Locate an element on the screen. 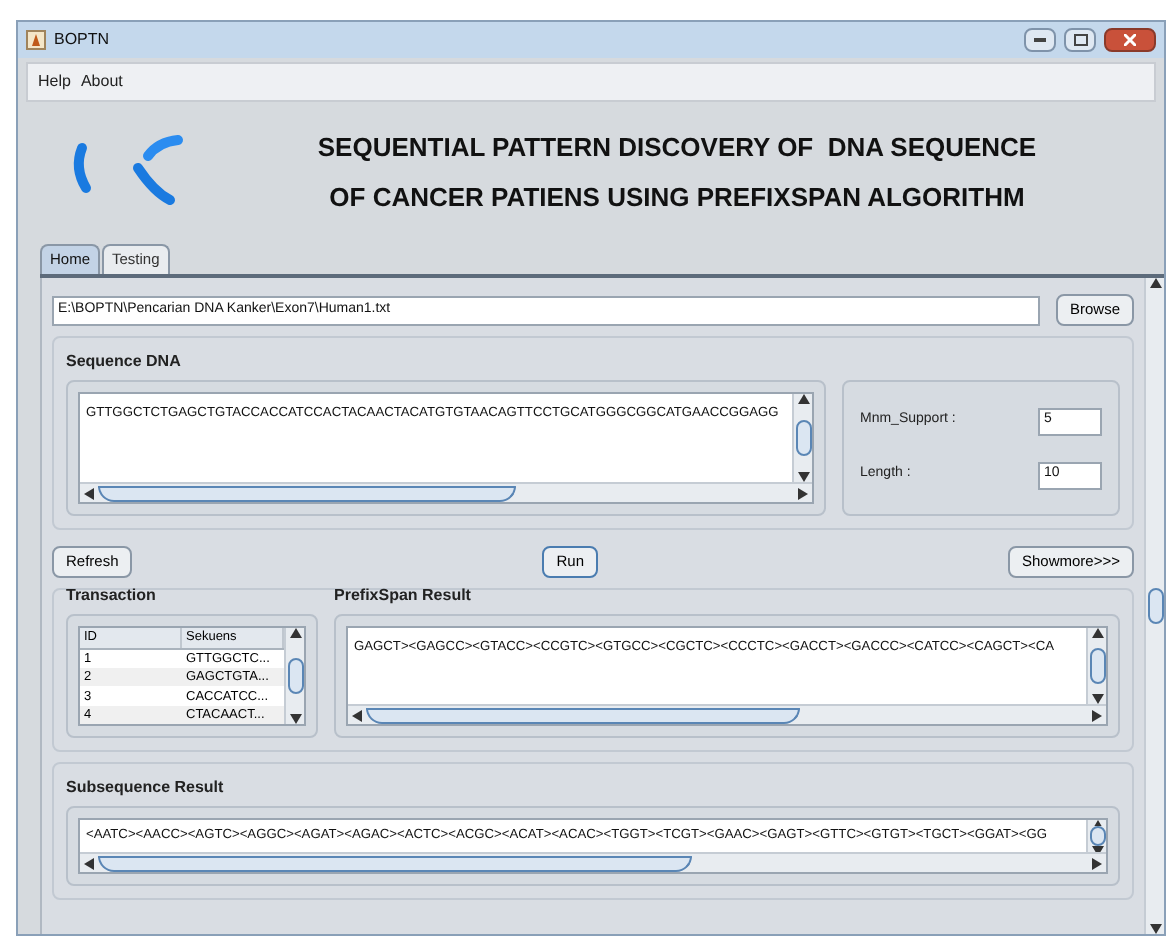  close-button is located at coordinates (1130, 40).